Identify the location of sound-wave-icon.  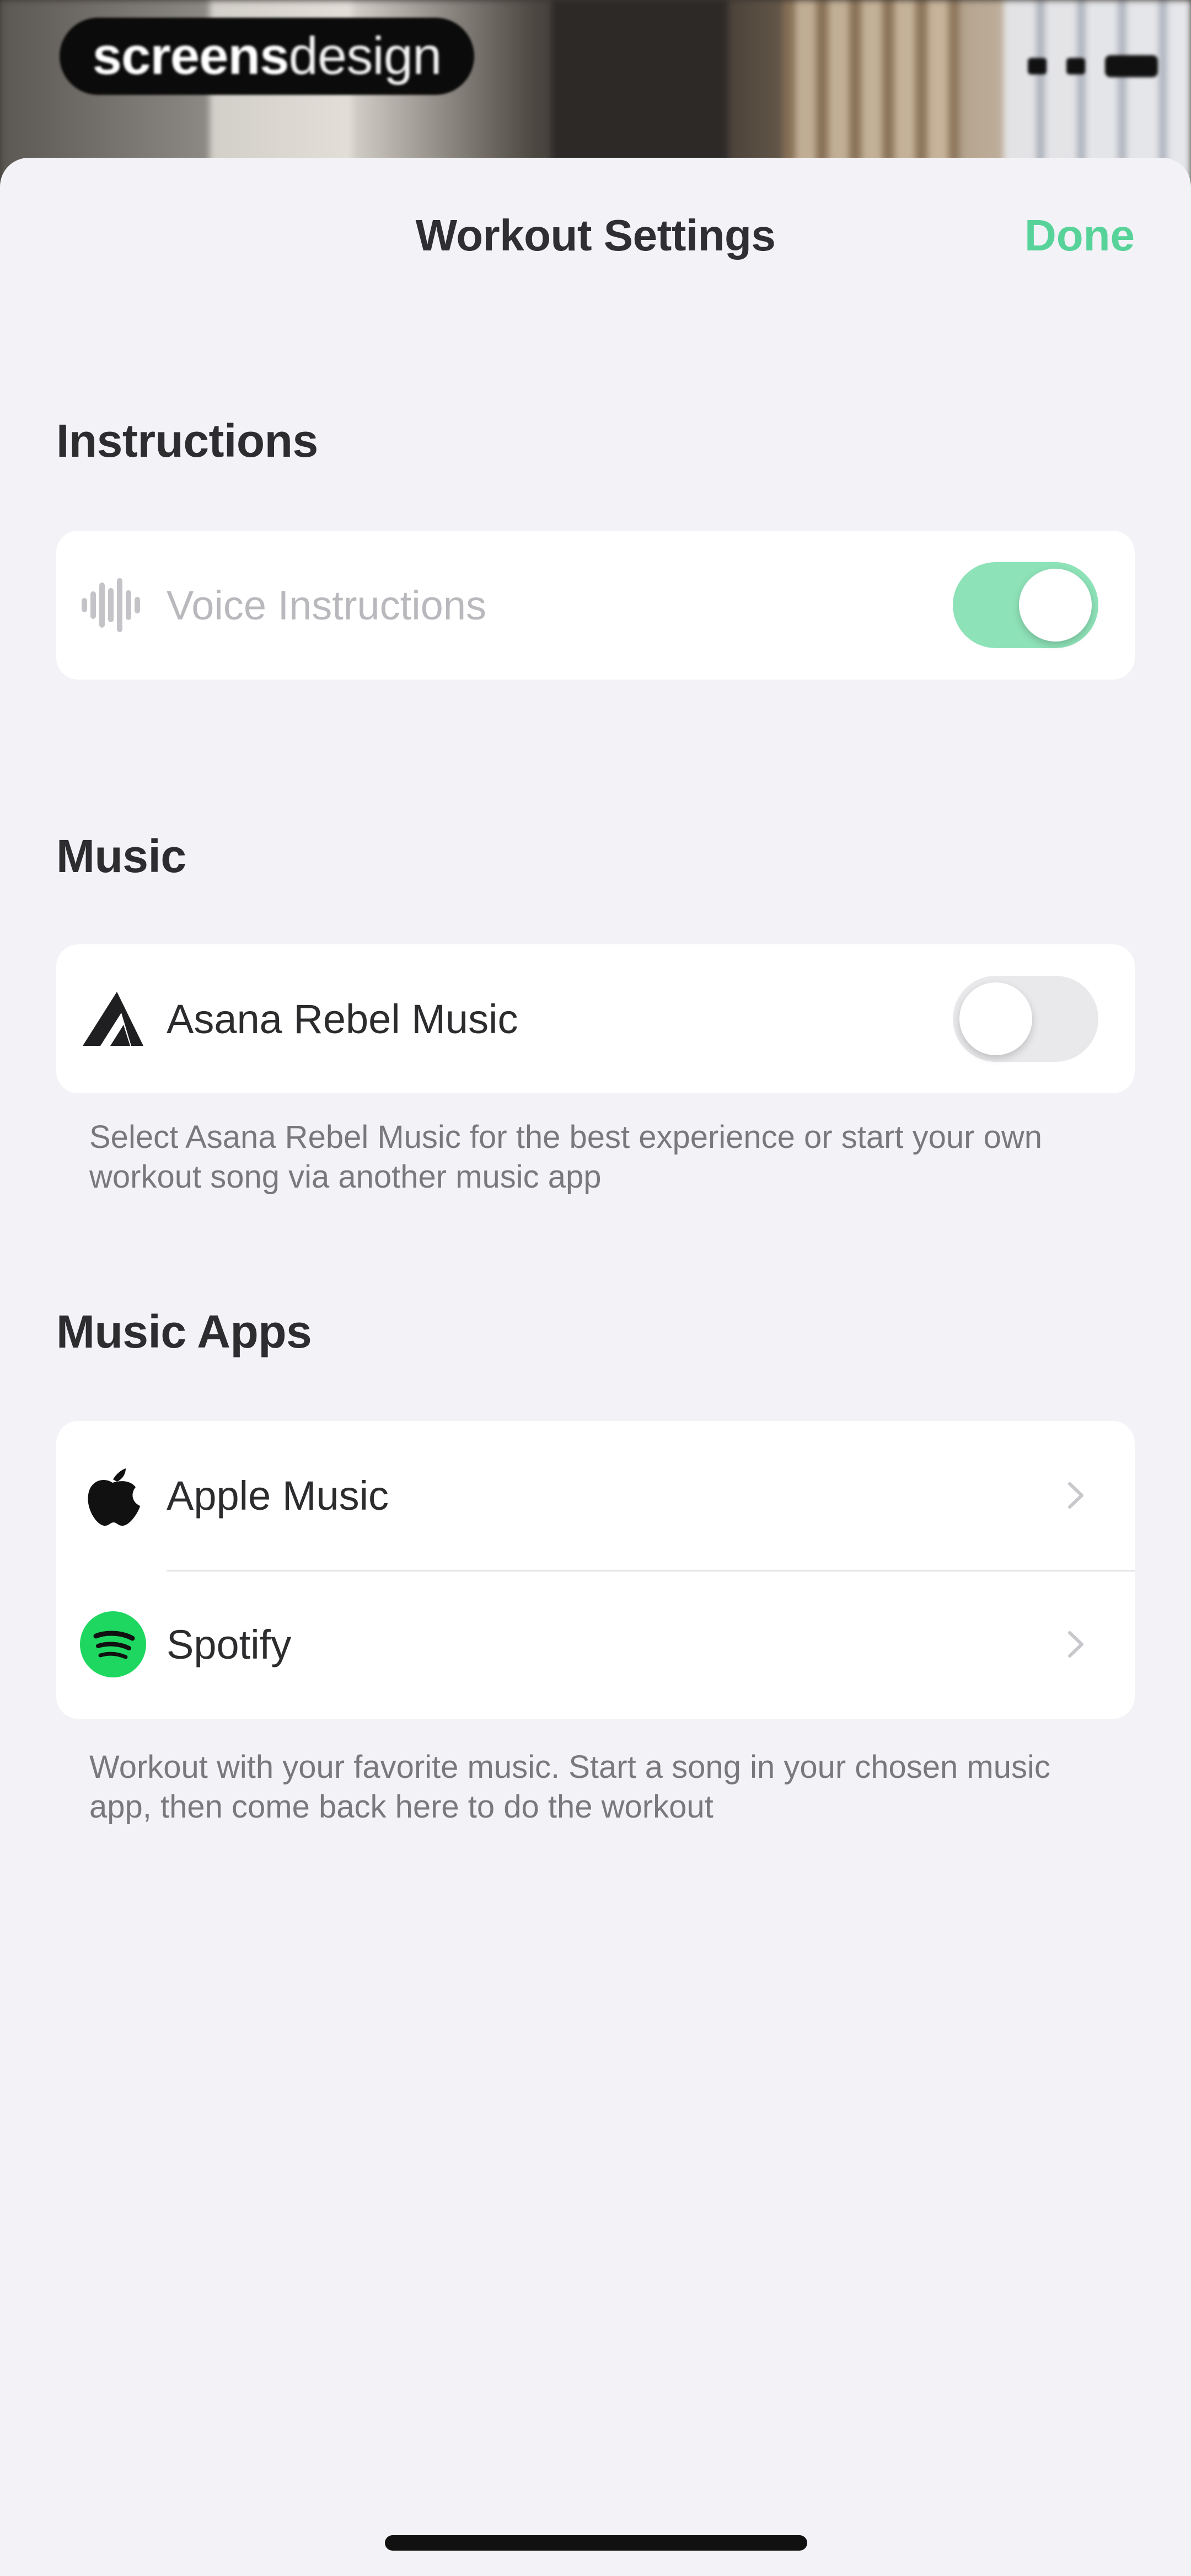
(113, 605).